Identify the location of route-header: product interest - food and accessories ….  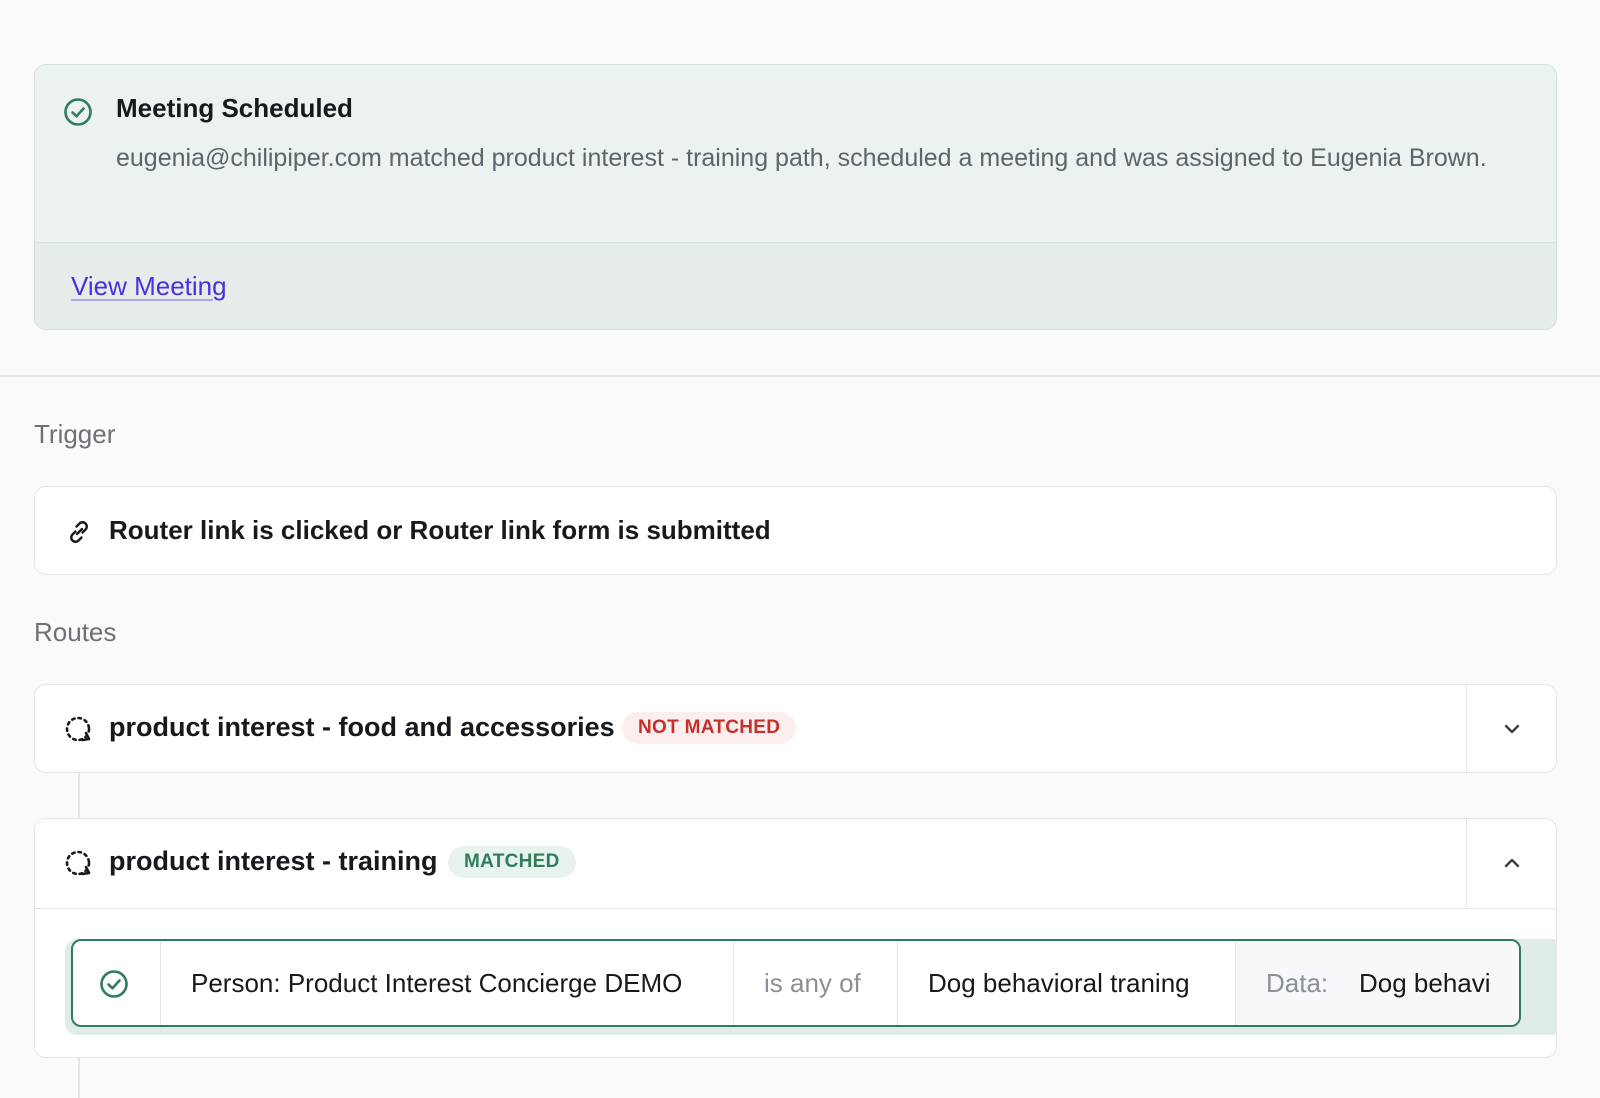
(795, 728).